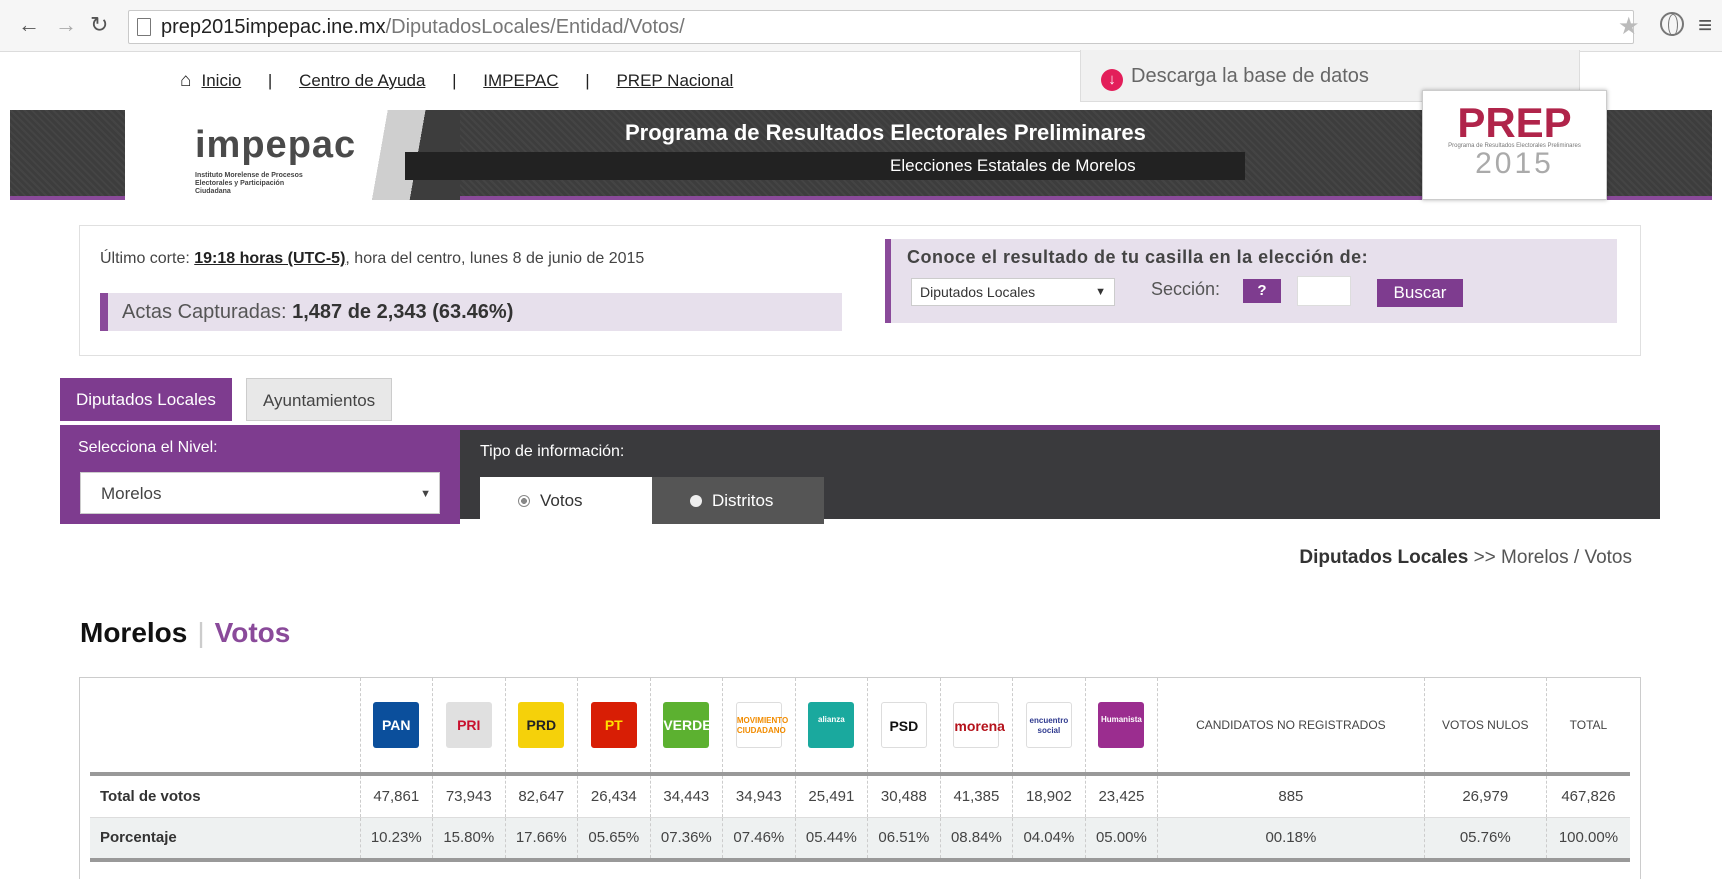 This screenshot has height=879, width=1722. I want to click on party-header: encuentro social, so click(1049, 727).